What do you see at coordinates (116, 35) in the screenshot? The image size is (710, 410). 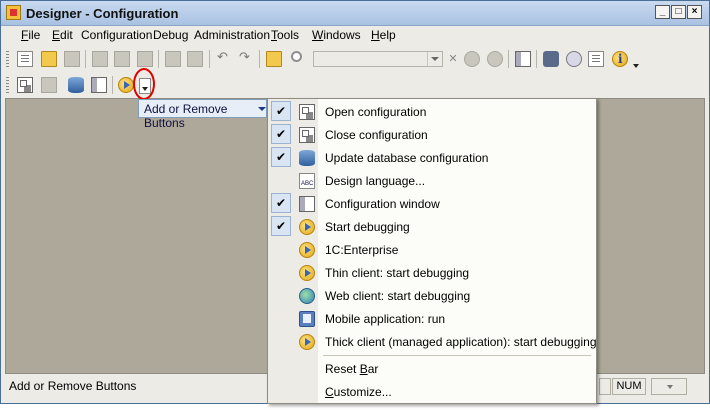 I see `menu-configuration: Configuration` at bounding box center [116, 35].